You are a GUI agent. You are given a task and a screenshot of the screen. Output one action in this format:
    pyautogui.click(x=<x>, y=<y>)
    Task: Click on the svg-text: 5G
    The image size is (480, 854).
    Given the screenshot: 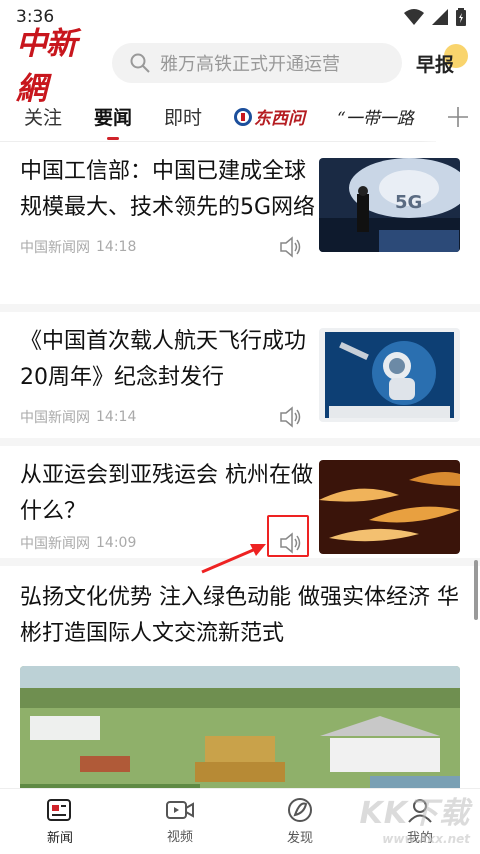 What is the action you would take?
    pyautogui.click(x=408, y=202)
    